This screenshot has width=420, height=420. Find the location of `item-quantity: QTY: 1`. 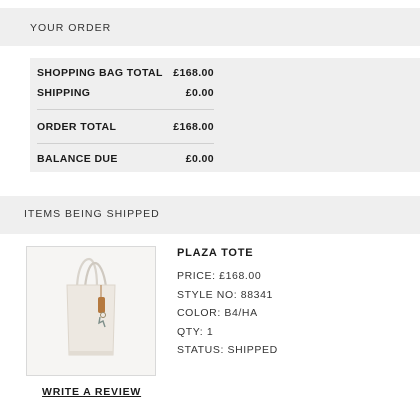

item-quantity: QTY: 1 is located at coordinates (195, 331).